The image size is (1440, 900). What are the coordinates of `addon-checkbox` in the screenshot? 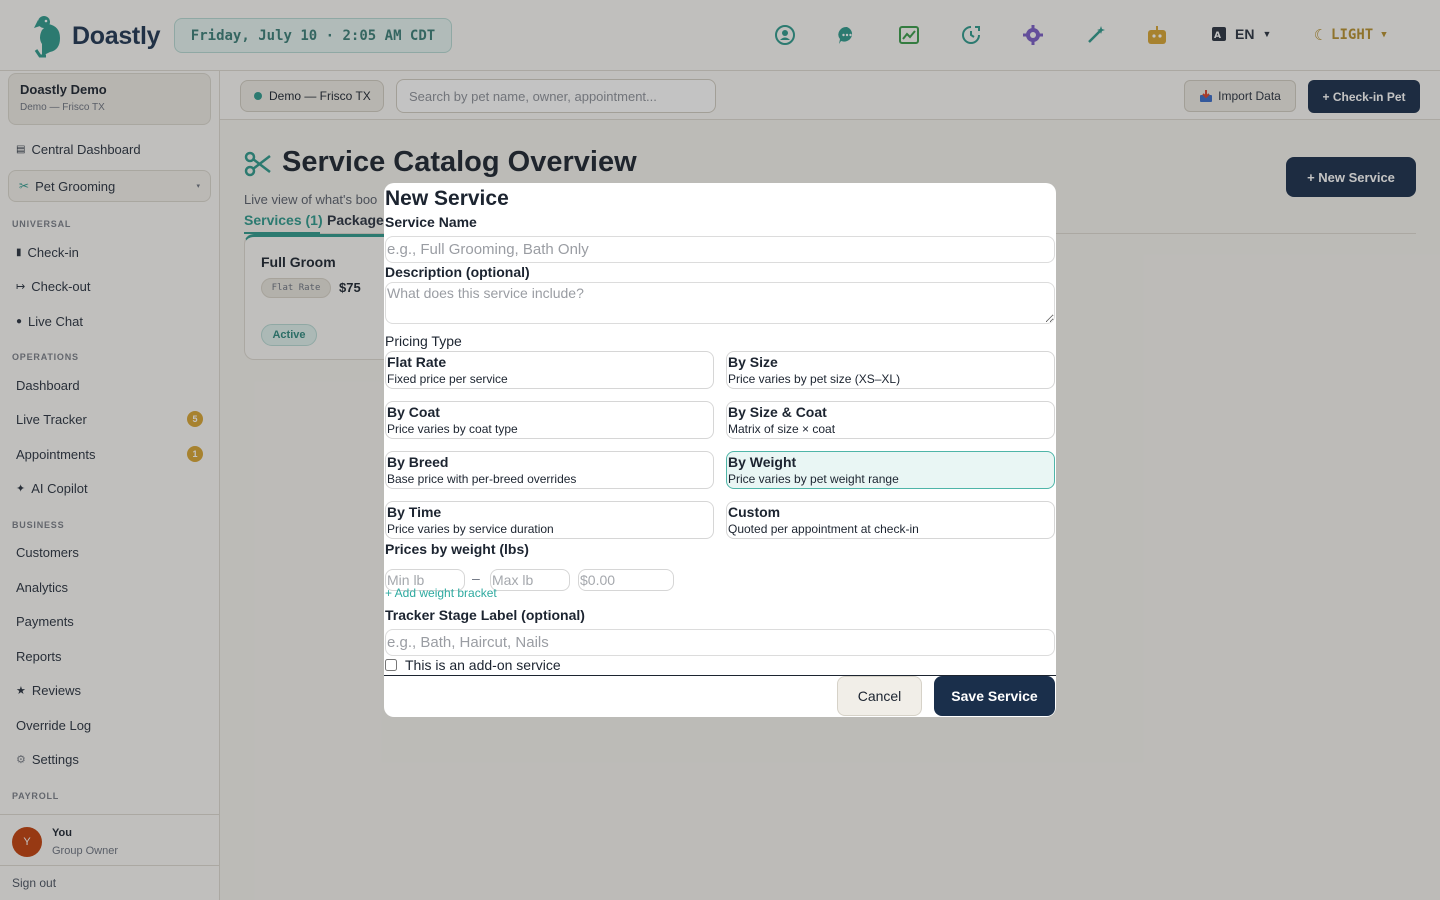 It's located at (391, 665).